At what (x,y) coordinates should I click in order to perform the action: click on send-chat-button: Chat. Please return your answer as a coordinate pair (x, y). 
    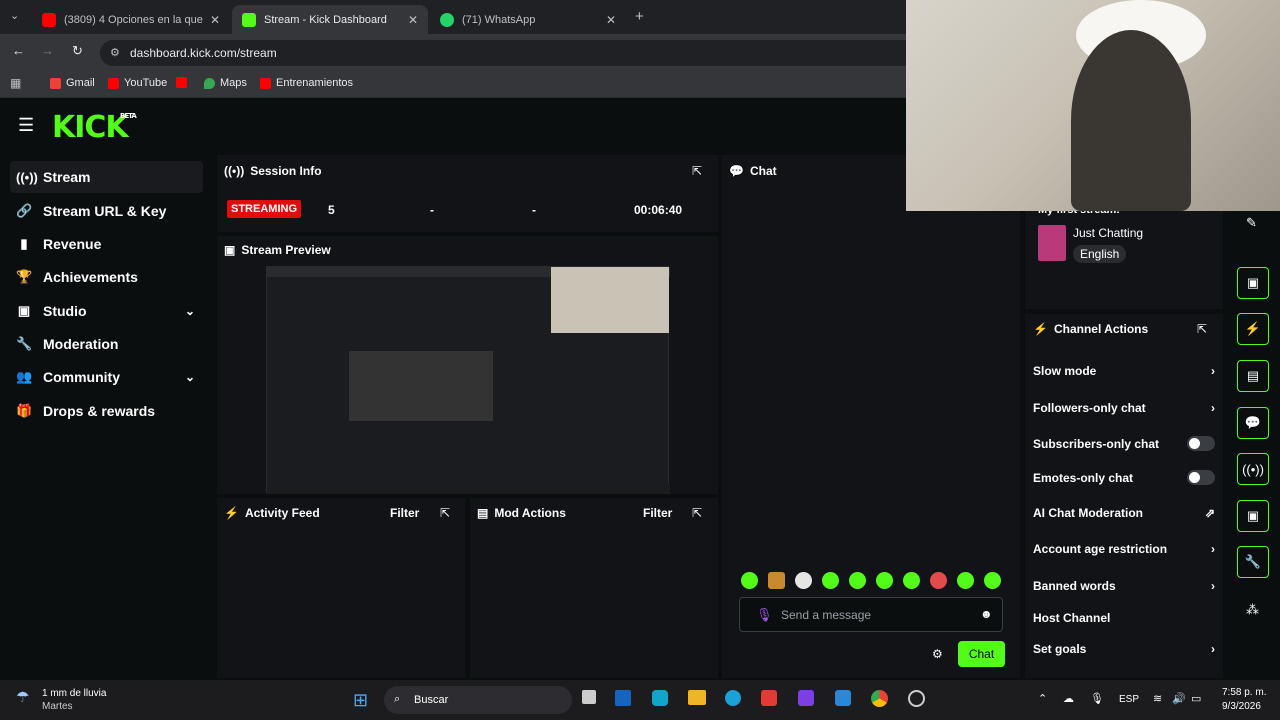
    Looking at the image, I should click on (981, 654).